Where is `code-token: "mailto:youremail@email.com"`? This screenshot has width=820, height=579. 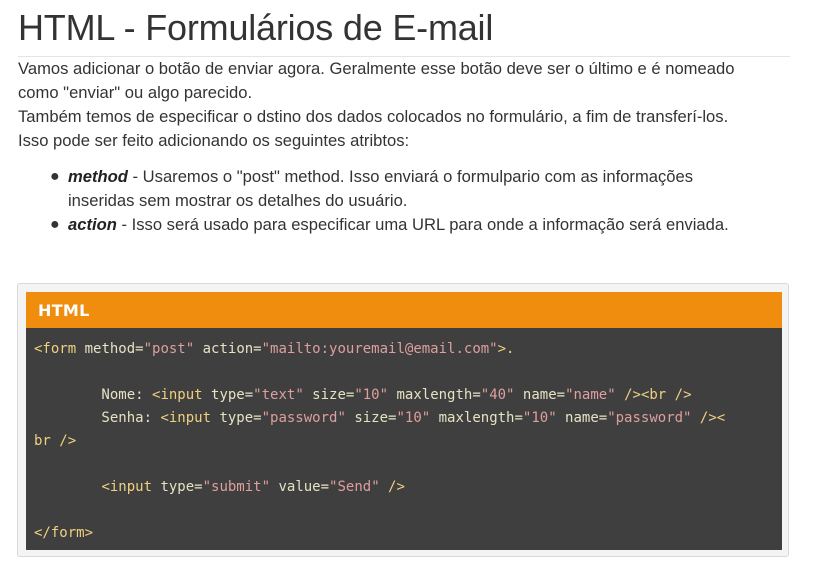
code-token: "mailto:youremail@email.com" is located at coordinates (379, 349).